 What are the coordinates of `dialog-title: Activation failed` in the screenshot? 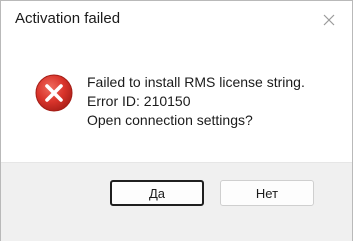 It's located at (68, 18).